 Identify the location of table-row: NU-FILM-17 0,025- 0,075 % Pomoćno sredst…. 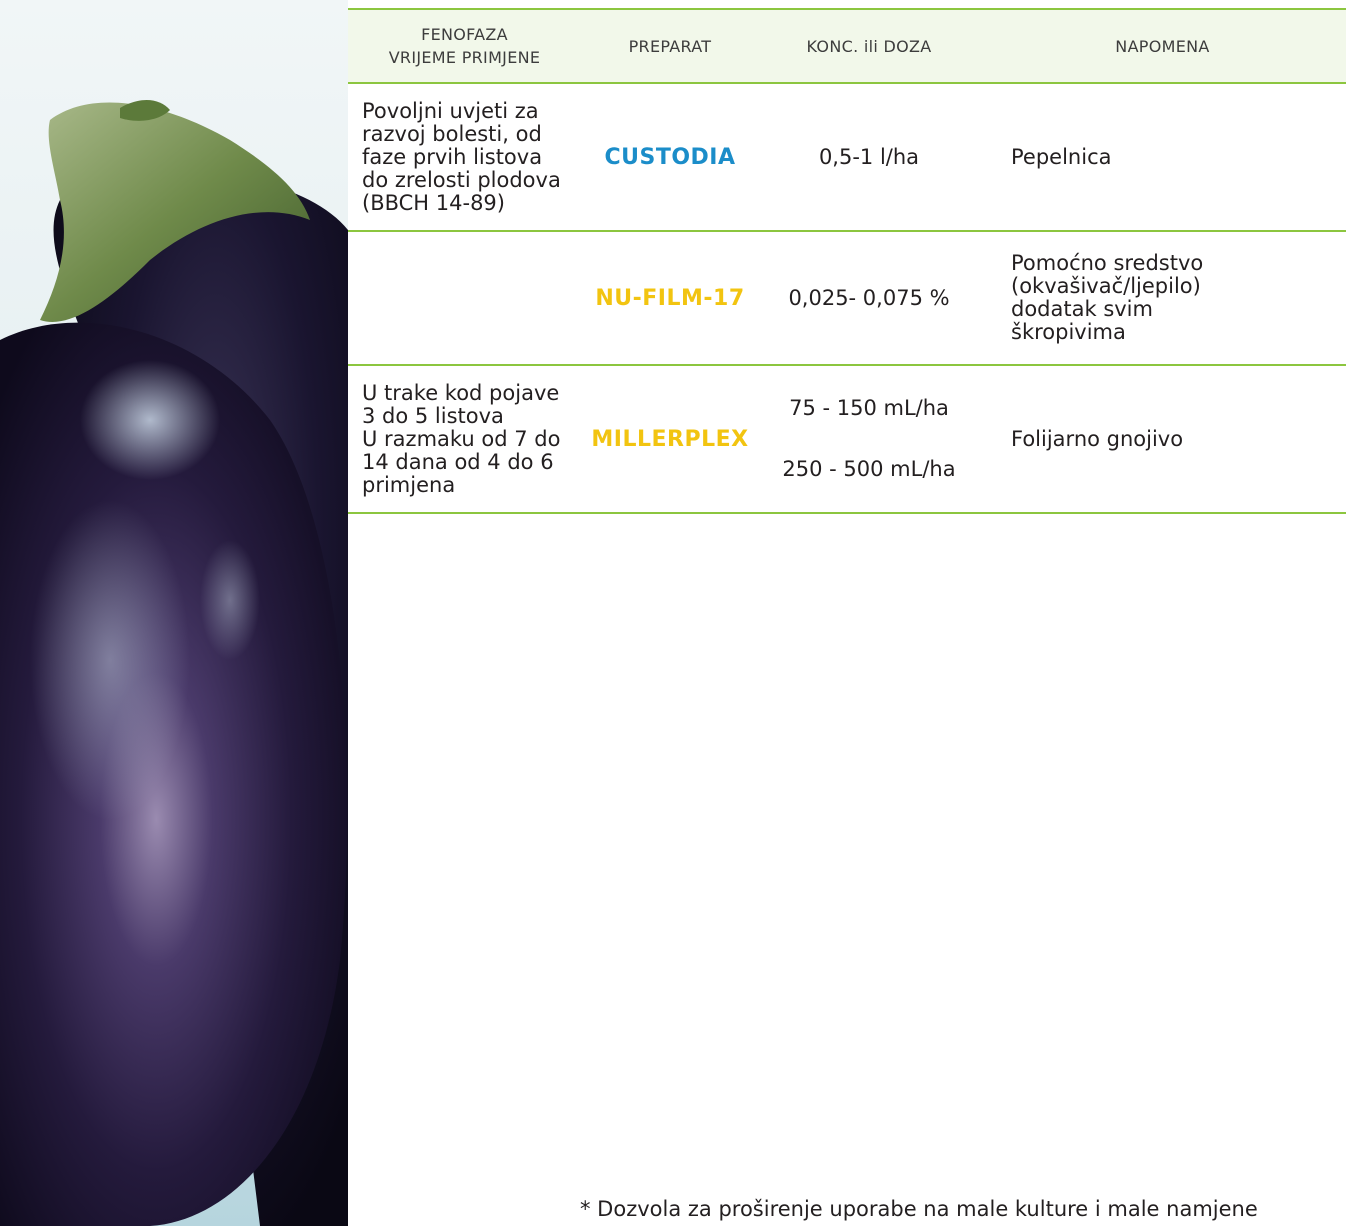
(847, 298).